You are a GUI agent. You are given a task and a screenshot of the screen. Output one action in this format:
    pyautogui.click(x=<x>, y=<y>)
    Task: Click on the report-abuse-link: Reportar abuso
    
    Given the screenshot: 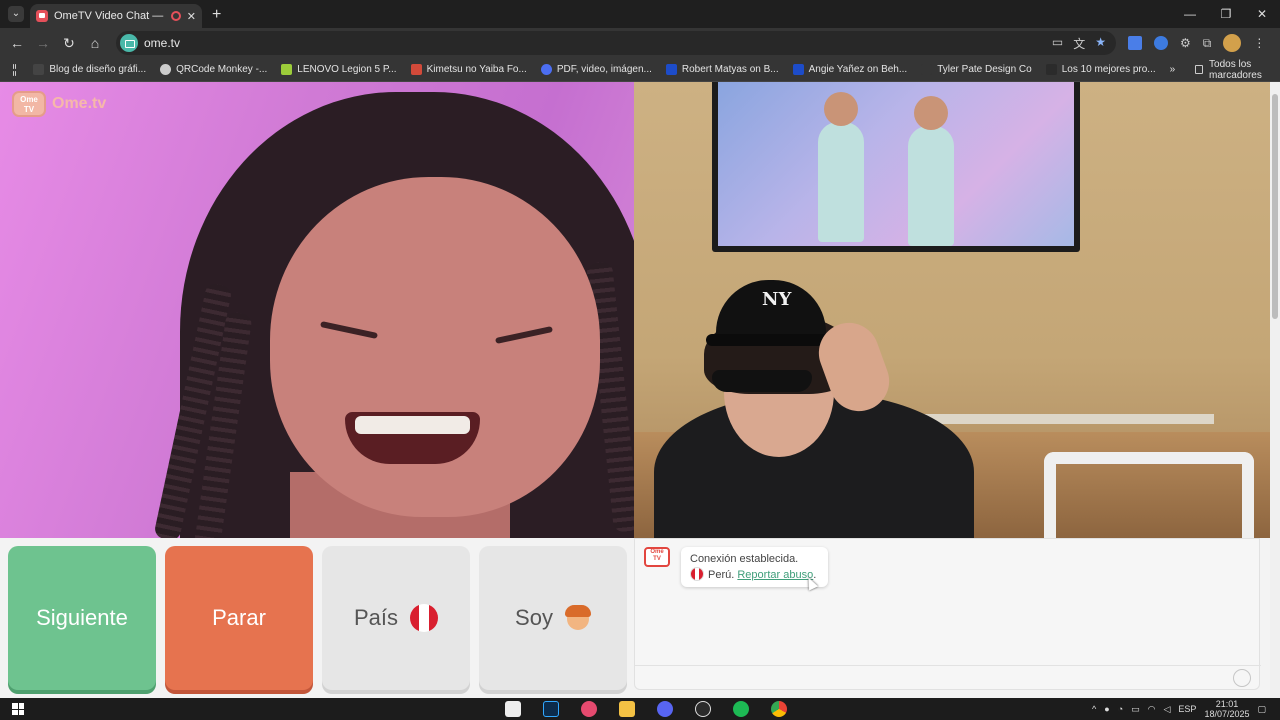 What is the action you would take?
    pyautogui.click(x=775, y=575)
    